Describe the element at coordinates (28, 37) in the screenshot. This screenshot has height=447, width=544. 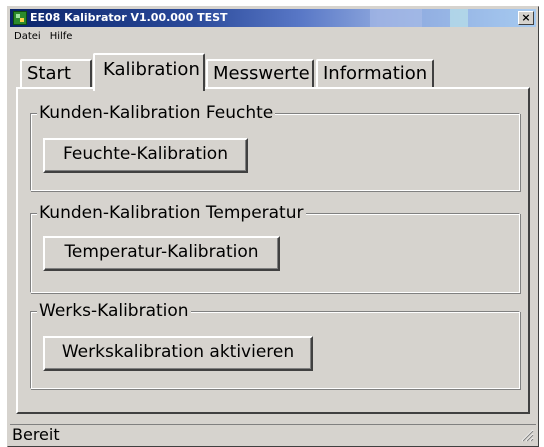
I see `menu-datei: Datei` at that location.